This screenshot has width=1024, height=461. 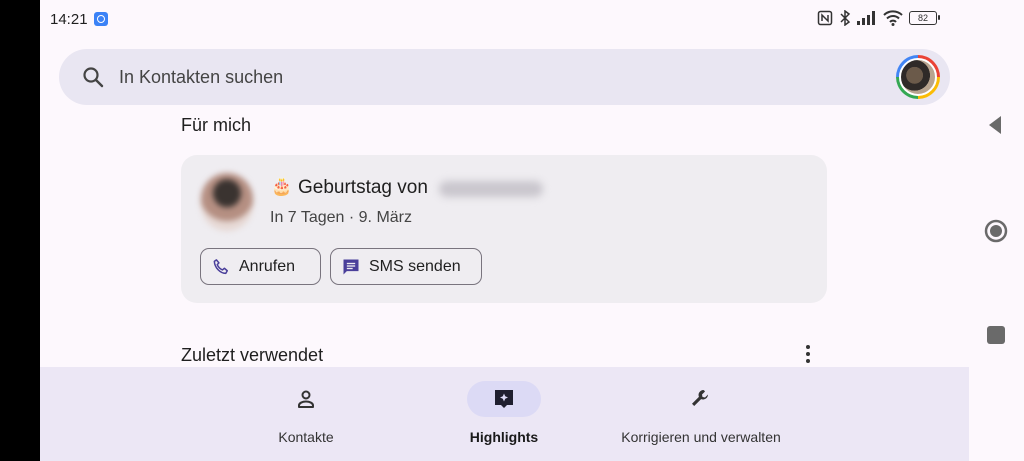 What do you see at coordinates (504, 399) in the screenshot?
I see `highlights-icon` at bounding box center [504, 399].